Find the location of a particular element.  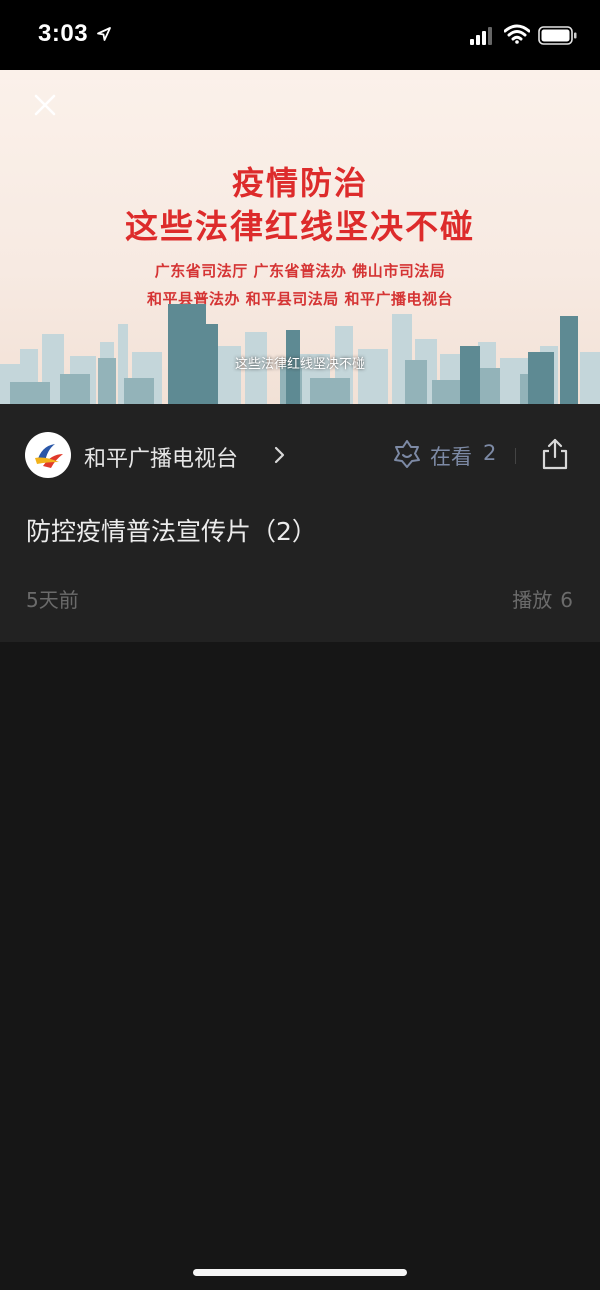

home-indicator is located at coordinates (300, 1272).